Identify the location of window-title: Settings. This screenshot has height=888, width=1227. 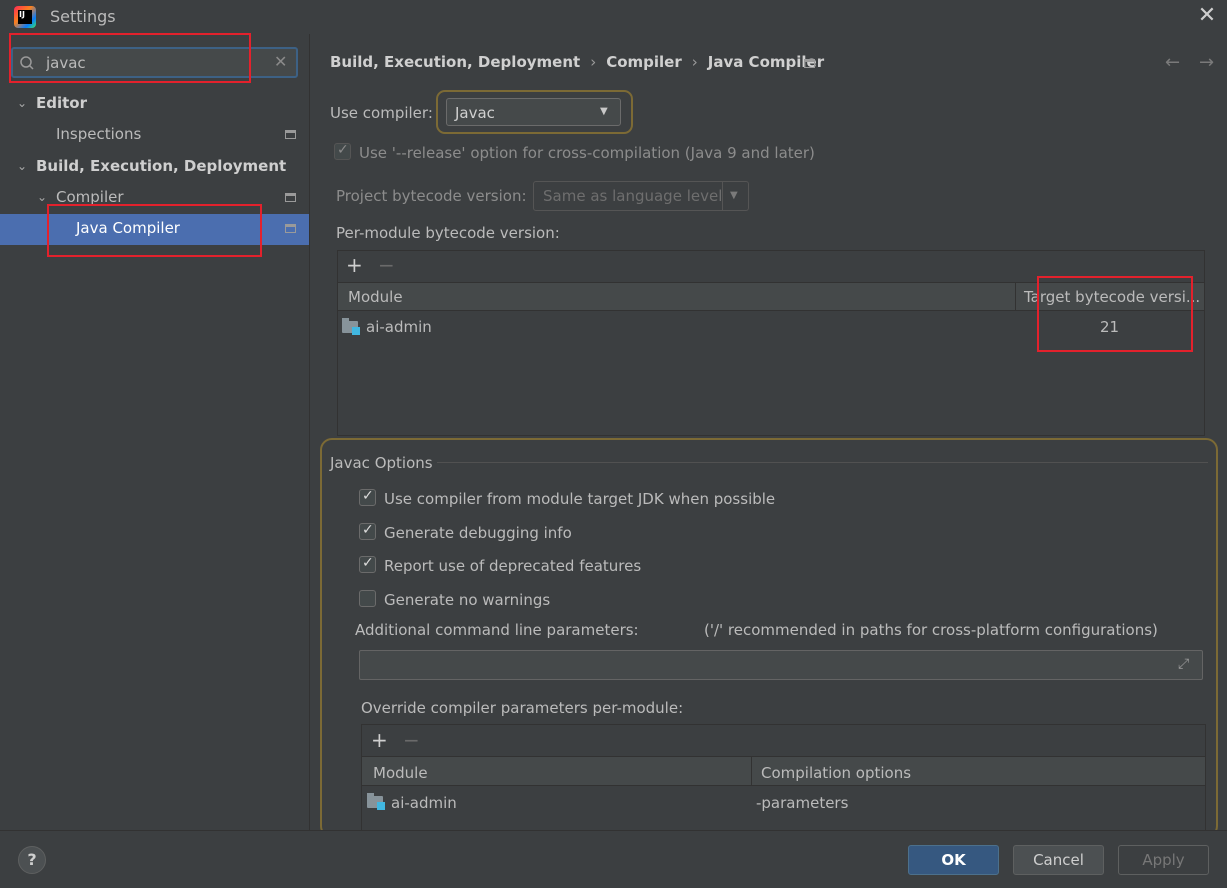
(83, 16).